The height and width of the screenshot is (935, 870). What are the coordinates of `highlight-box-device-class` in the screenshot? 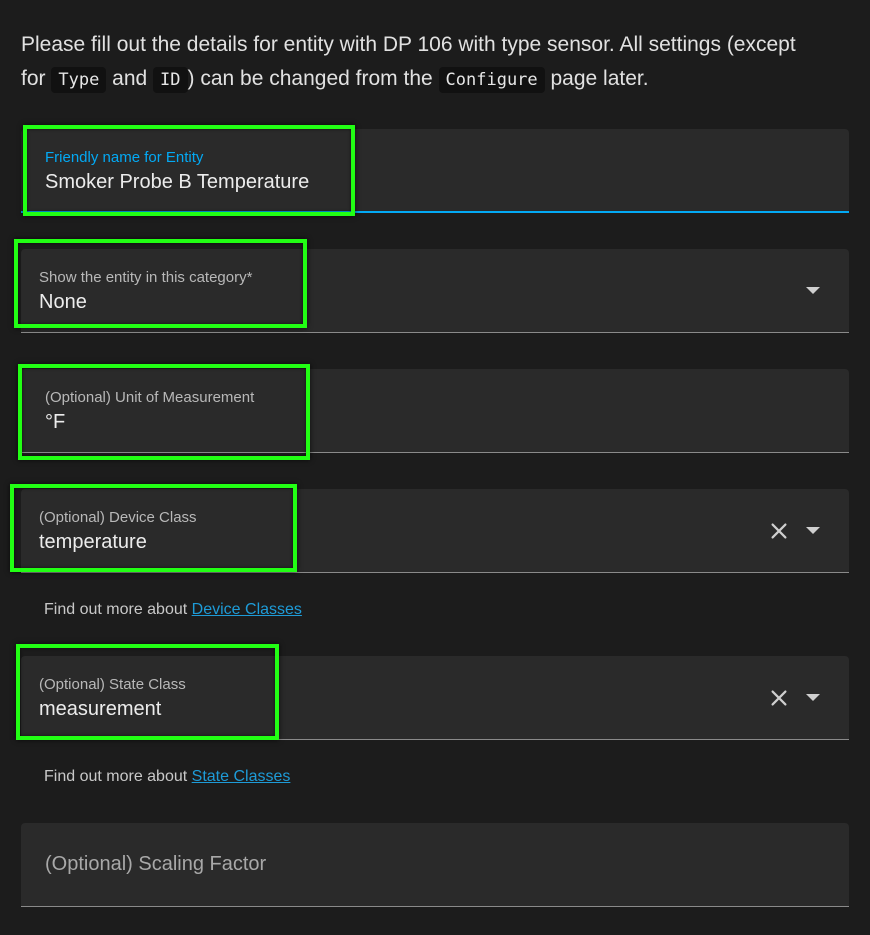 It's located at (153, 528).